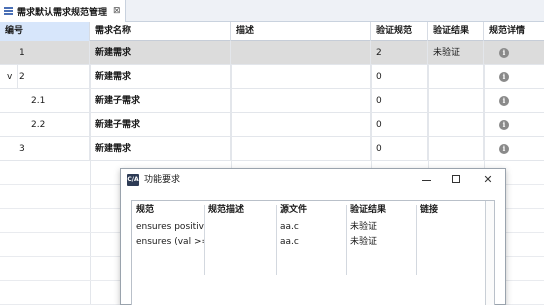 The height and width of the screenshot is (305, 544). I want to click on close-dialog-button: ✕, so click(488, 180).